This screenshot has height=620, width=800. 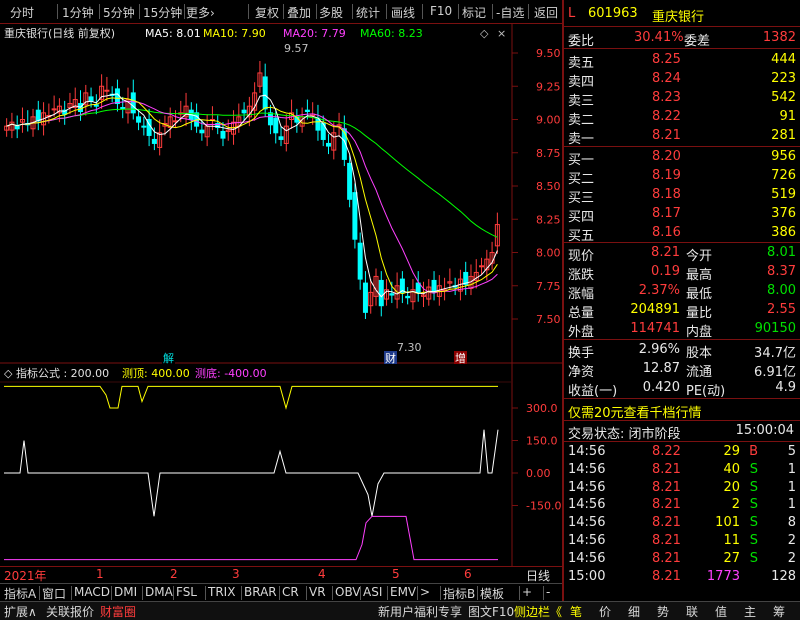 What do you see at coordinates (548, 86) in the screenshot?
I see `price-tick-label: 9.25` at bounding box center [548, 86].